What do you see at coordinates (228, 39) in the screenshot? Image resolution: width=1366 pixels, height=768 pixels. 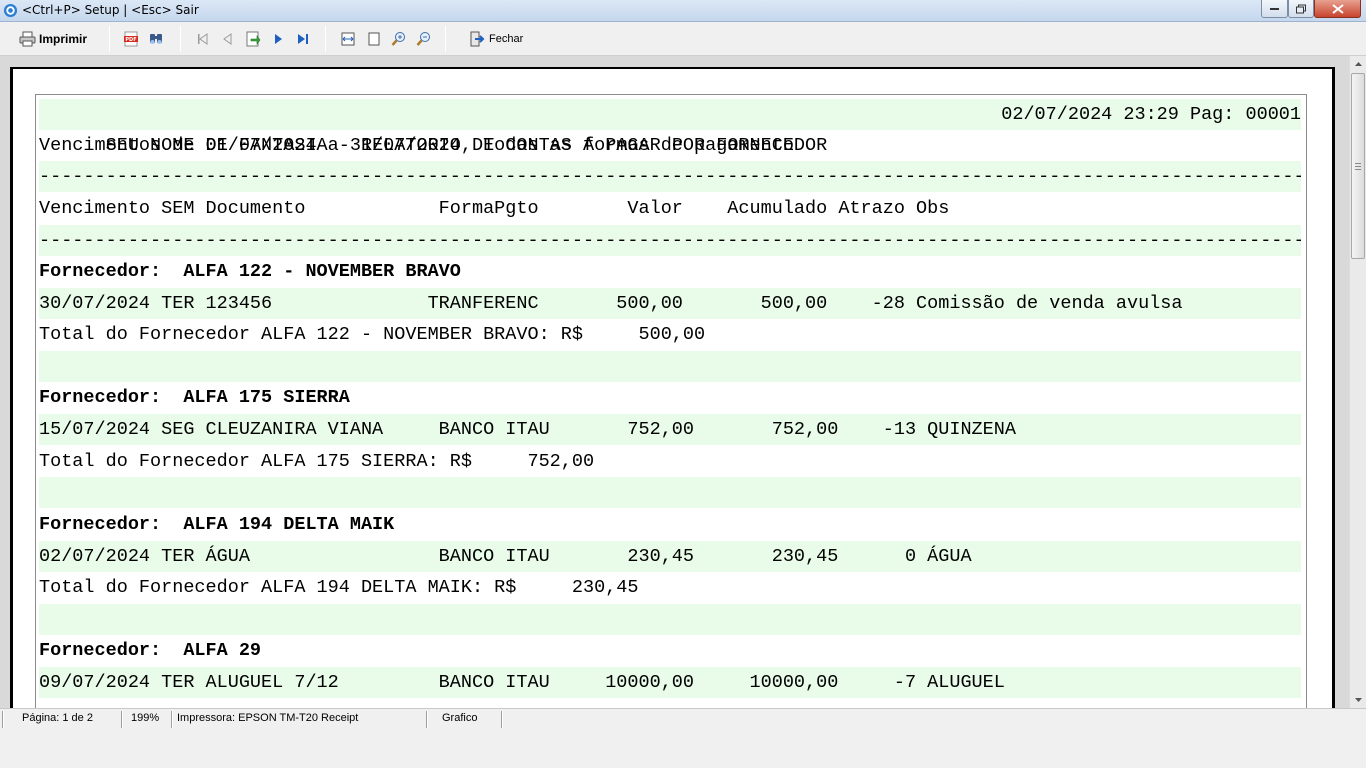 I see `previous-page-icon` at bounding box center [228, 39].